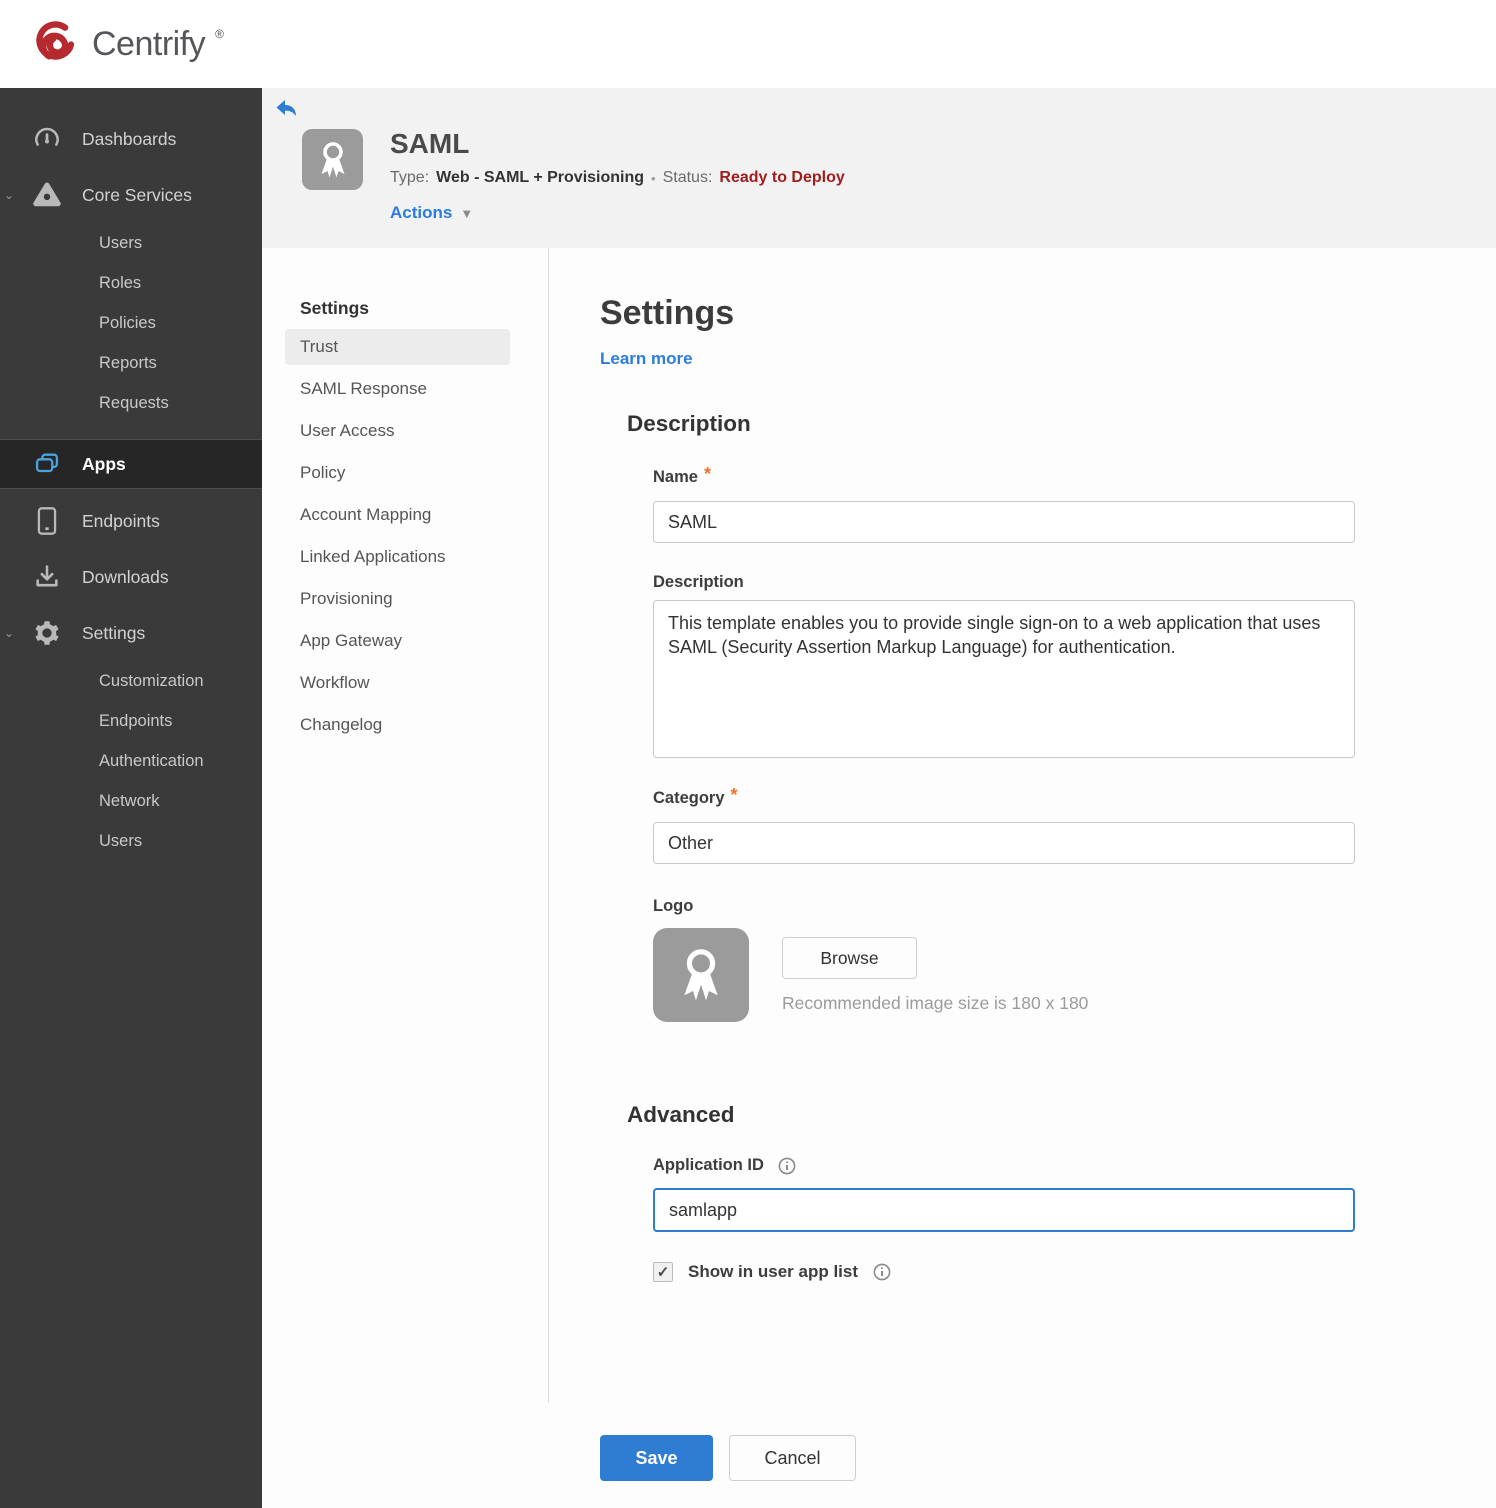  What do you see at coordinates (125, 576) in the screenshot?
I see `sidebar-item-label: Downloads` at bounding box center [125, 576].